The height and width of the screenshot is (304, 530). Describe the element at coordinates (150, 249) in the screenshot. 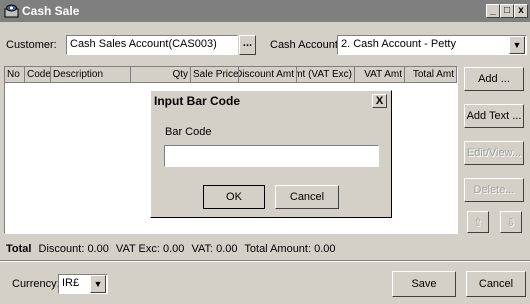

I see `total-vat-exc: VAT Exc: 0.00` at that location.